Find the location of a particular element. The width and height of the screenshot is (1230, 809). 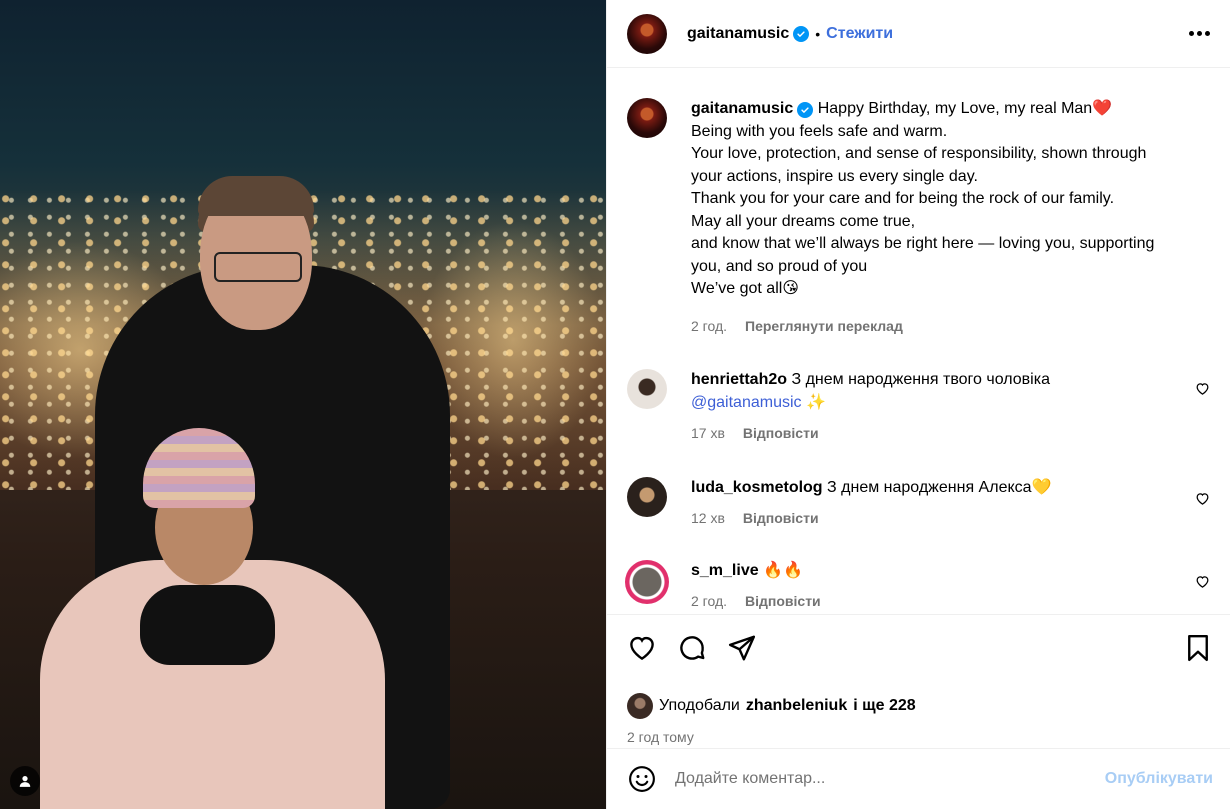

post-timestamp: 2 год тому is located at coordinates (920, 737).